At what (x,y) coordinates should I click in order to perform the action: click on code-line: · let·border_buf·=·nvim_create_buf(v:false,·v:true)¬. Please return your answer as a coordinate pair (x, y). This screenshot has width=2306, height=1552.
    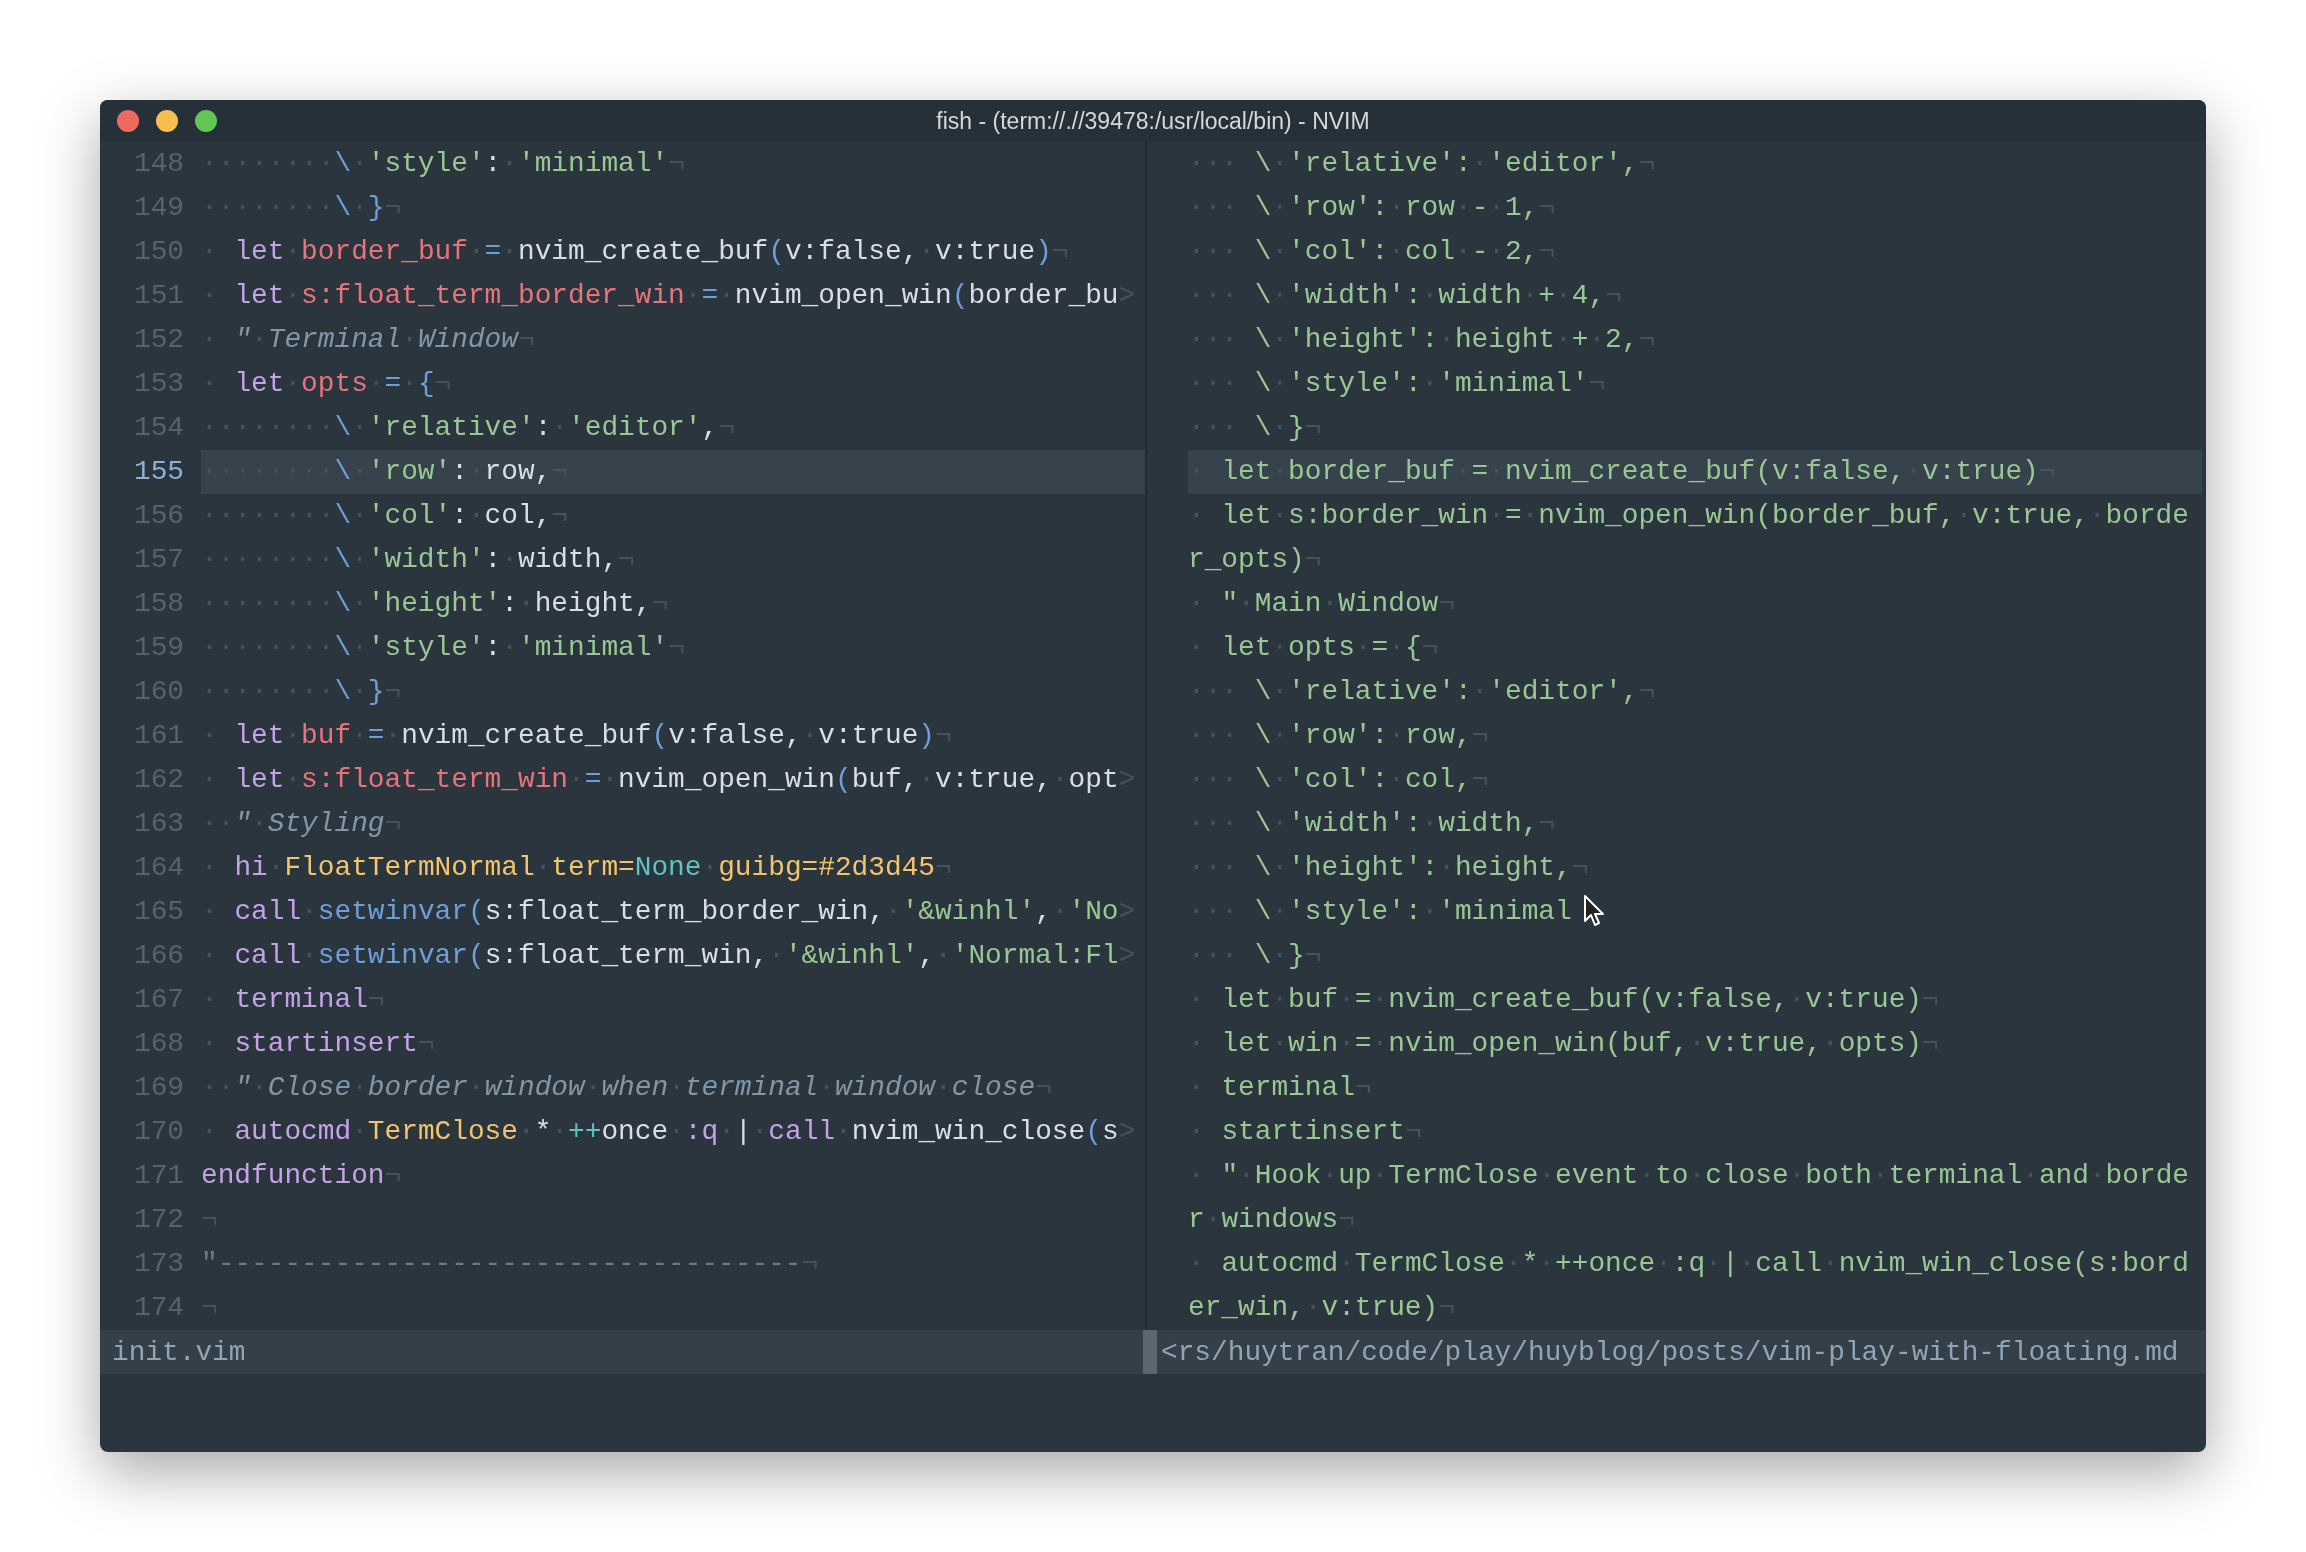
    Looking at the image, I should click on (635, 252).